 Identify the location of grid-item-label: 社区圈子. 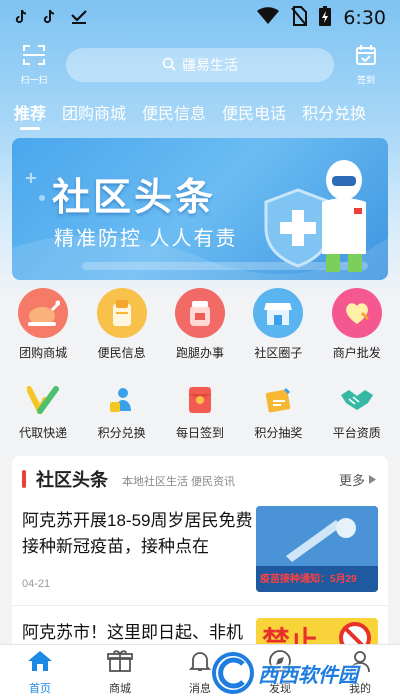
(278, 353).